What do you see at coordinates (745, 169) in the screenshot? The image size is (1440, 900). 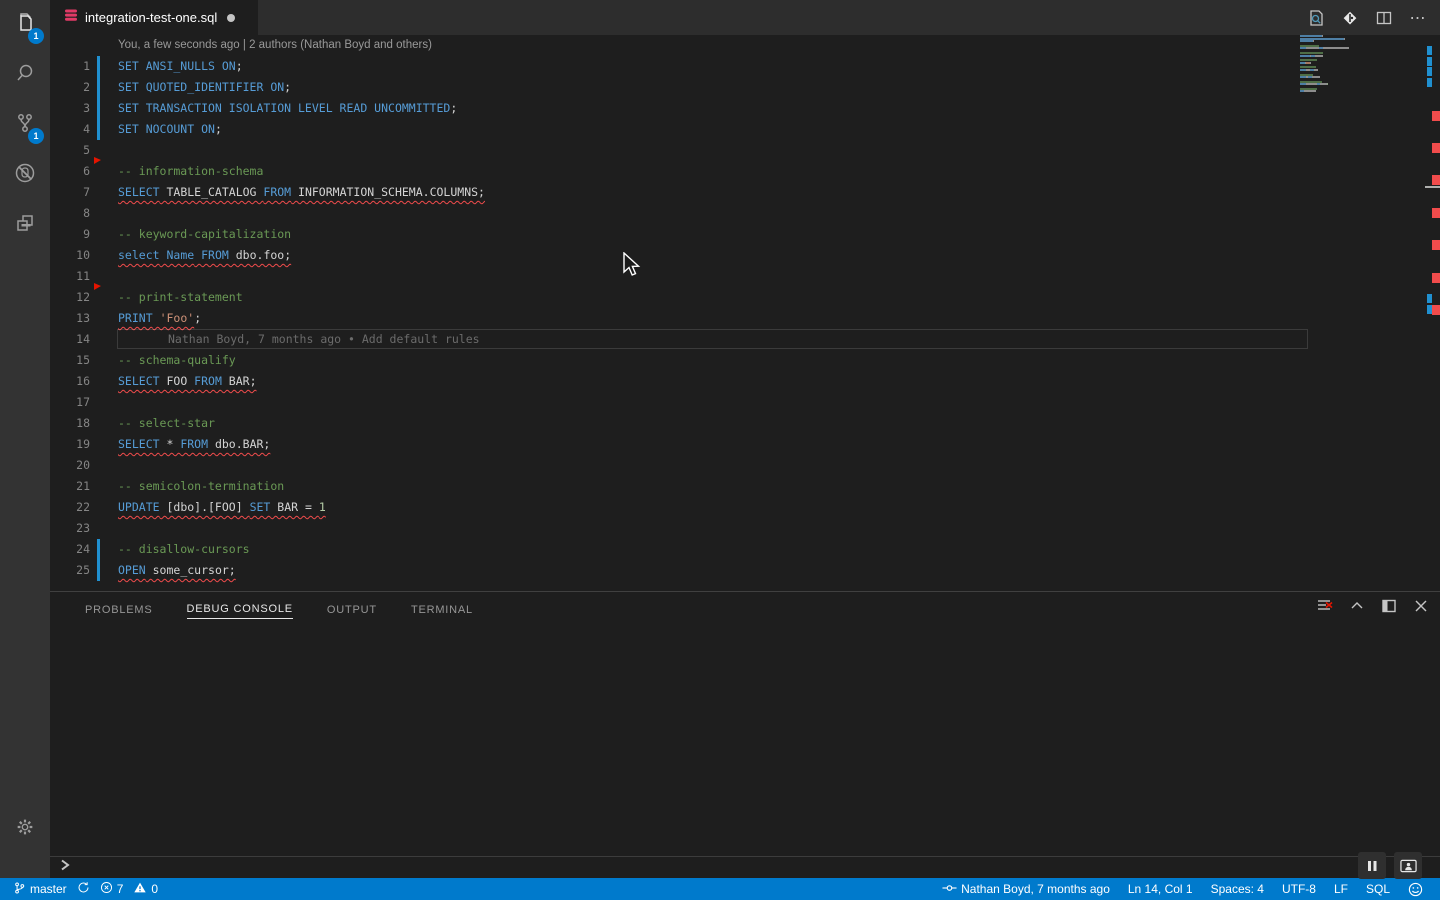 I see `code-line-6: 6 -- information-schema` at bounding box center [745, 169].